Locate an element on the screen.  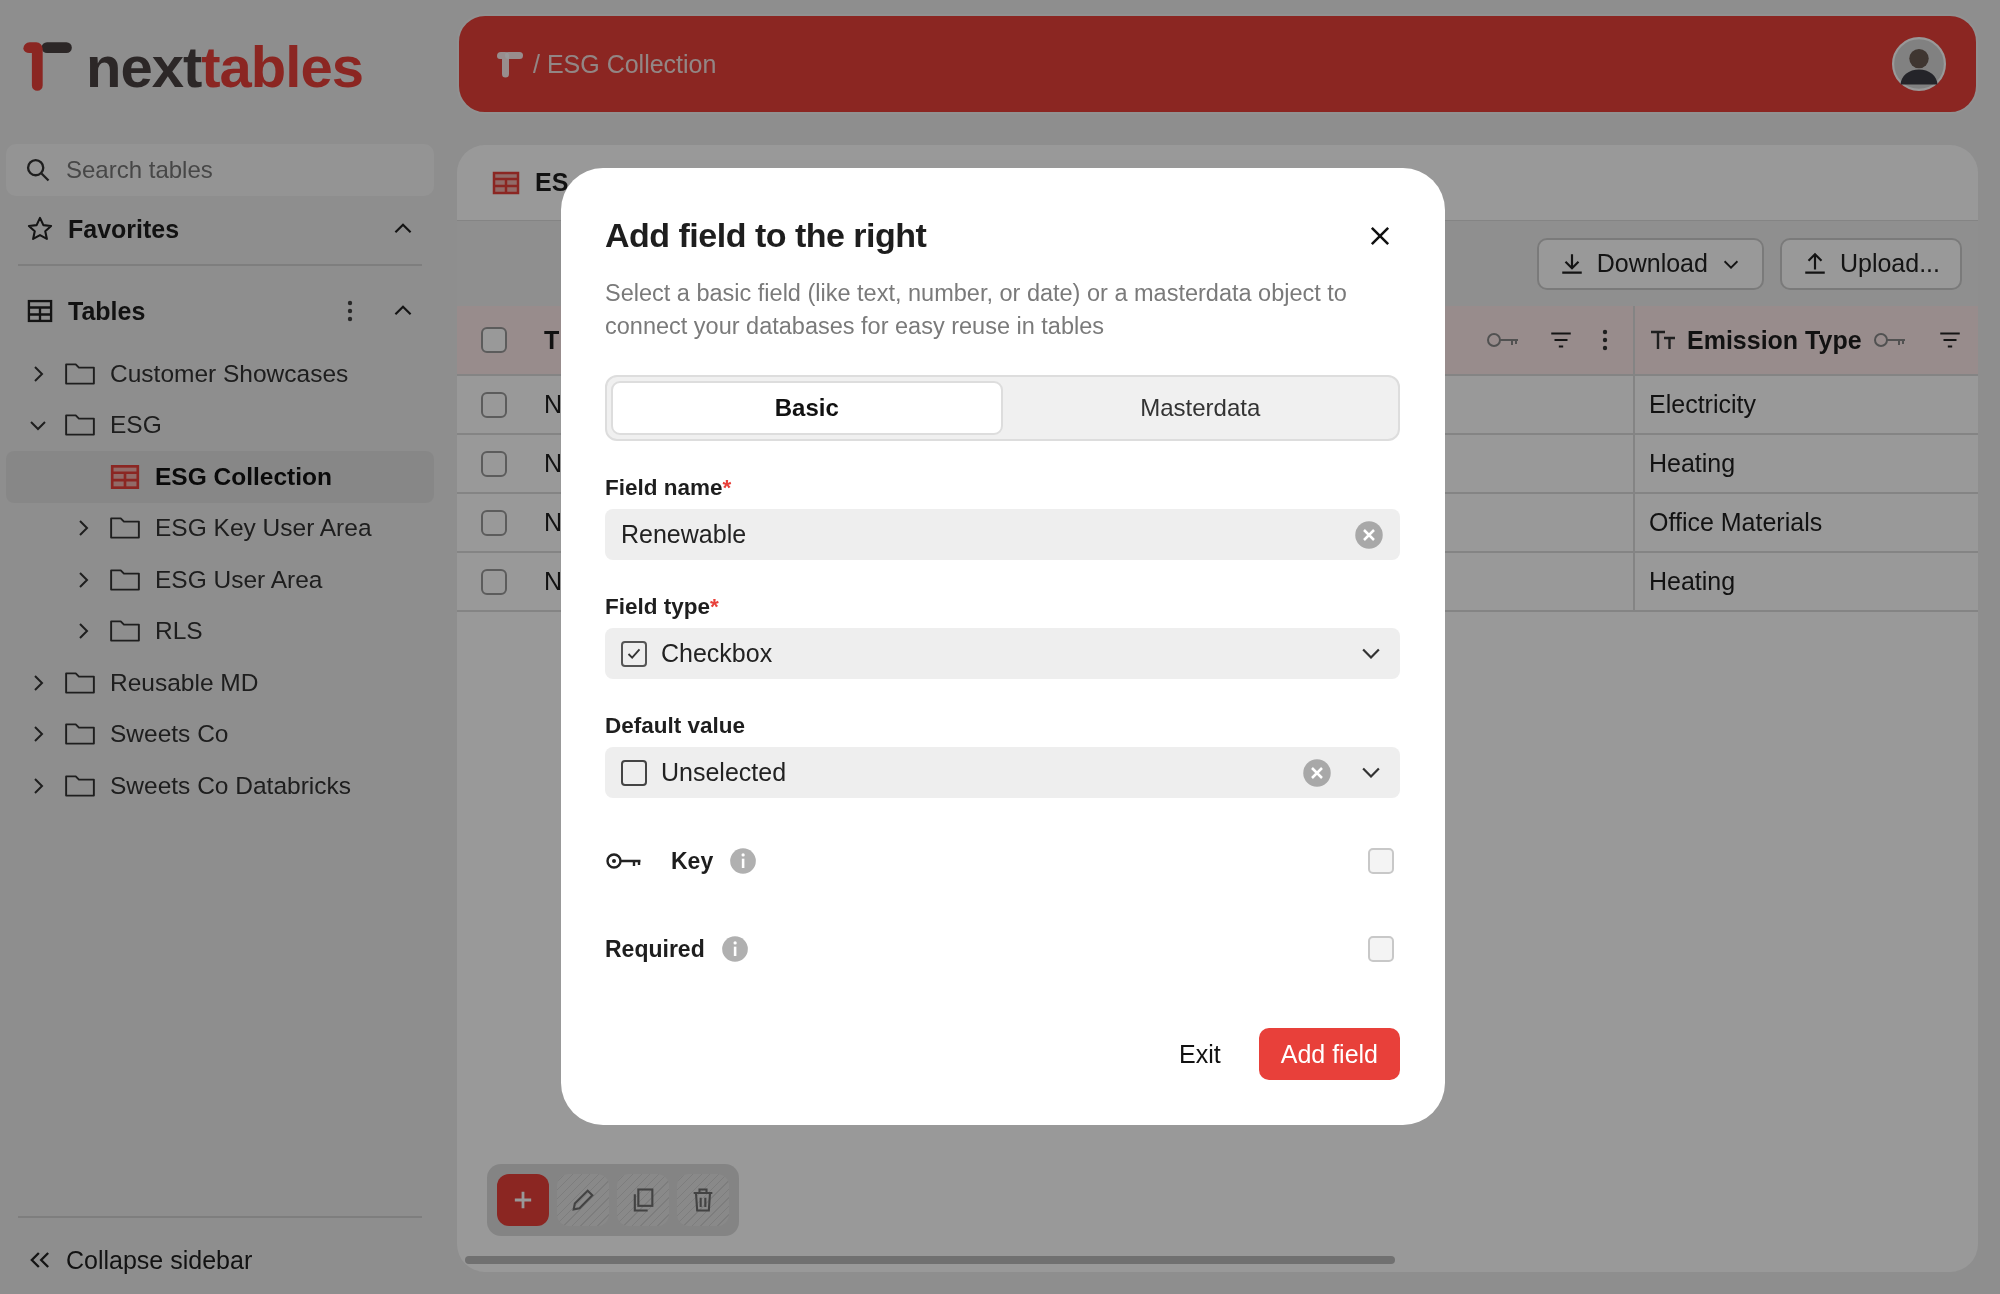
tree-item: Reusable MD is located at coordinates (220, 683).